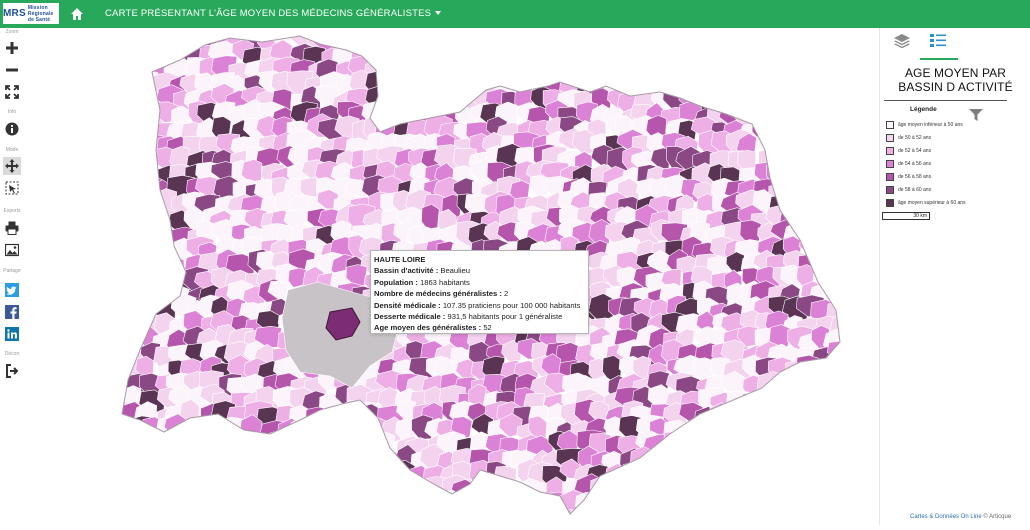  What do you see at coordinates (77, 14) in the screenshot?
I see `home-icon` at bounding box center [77, 14].